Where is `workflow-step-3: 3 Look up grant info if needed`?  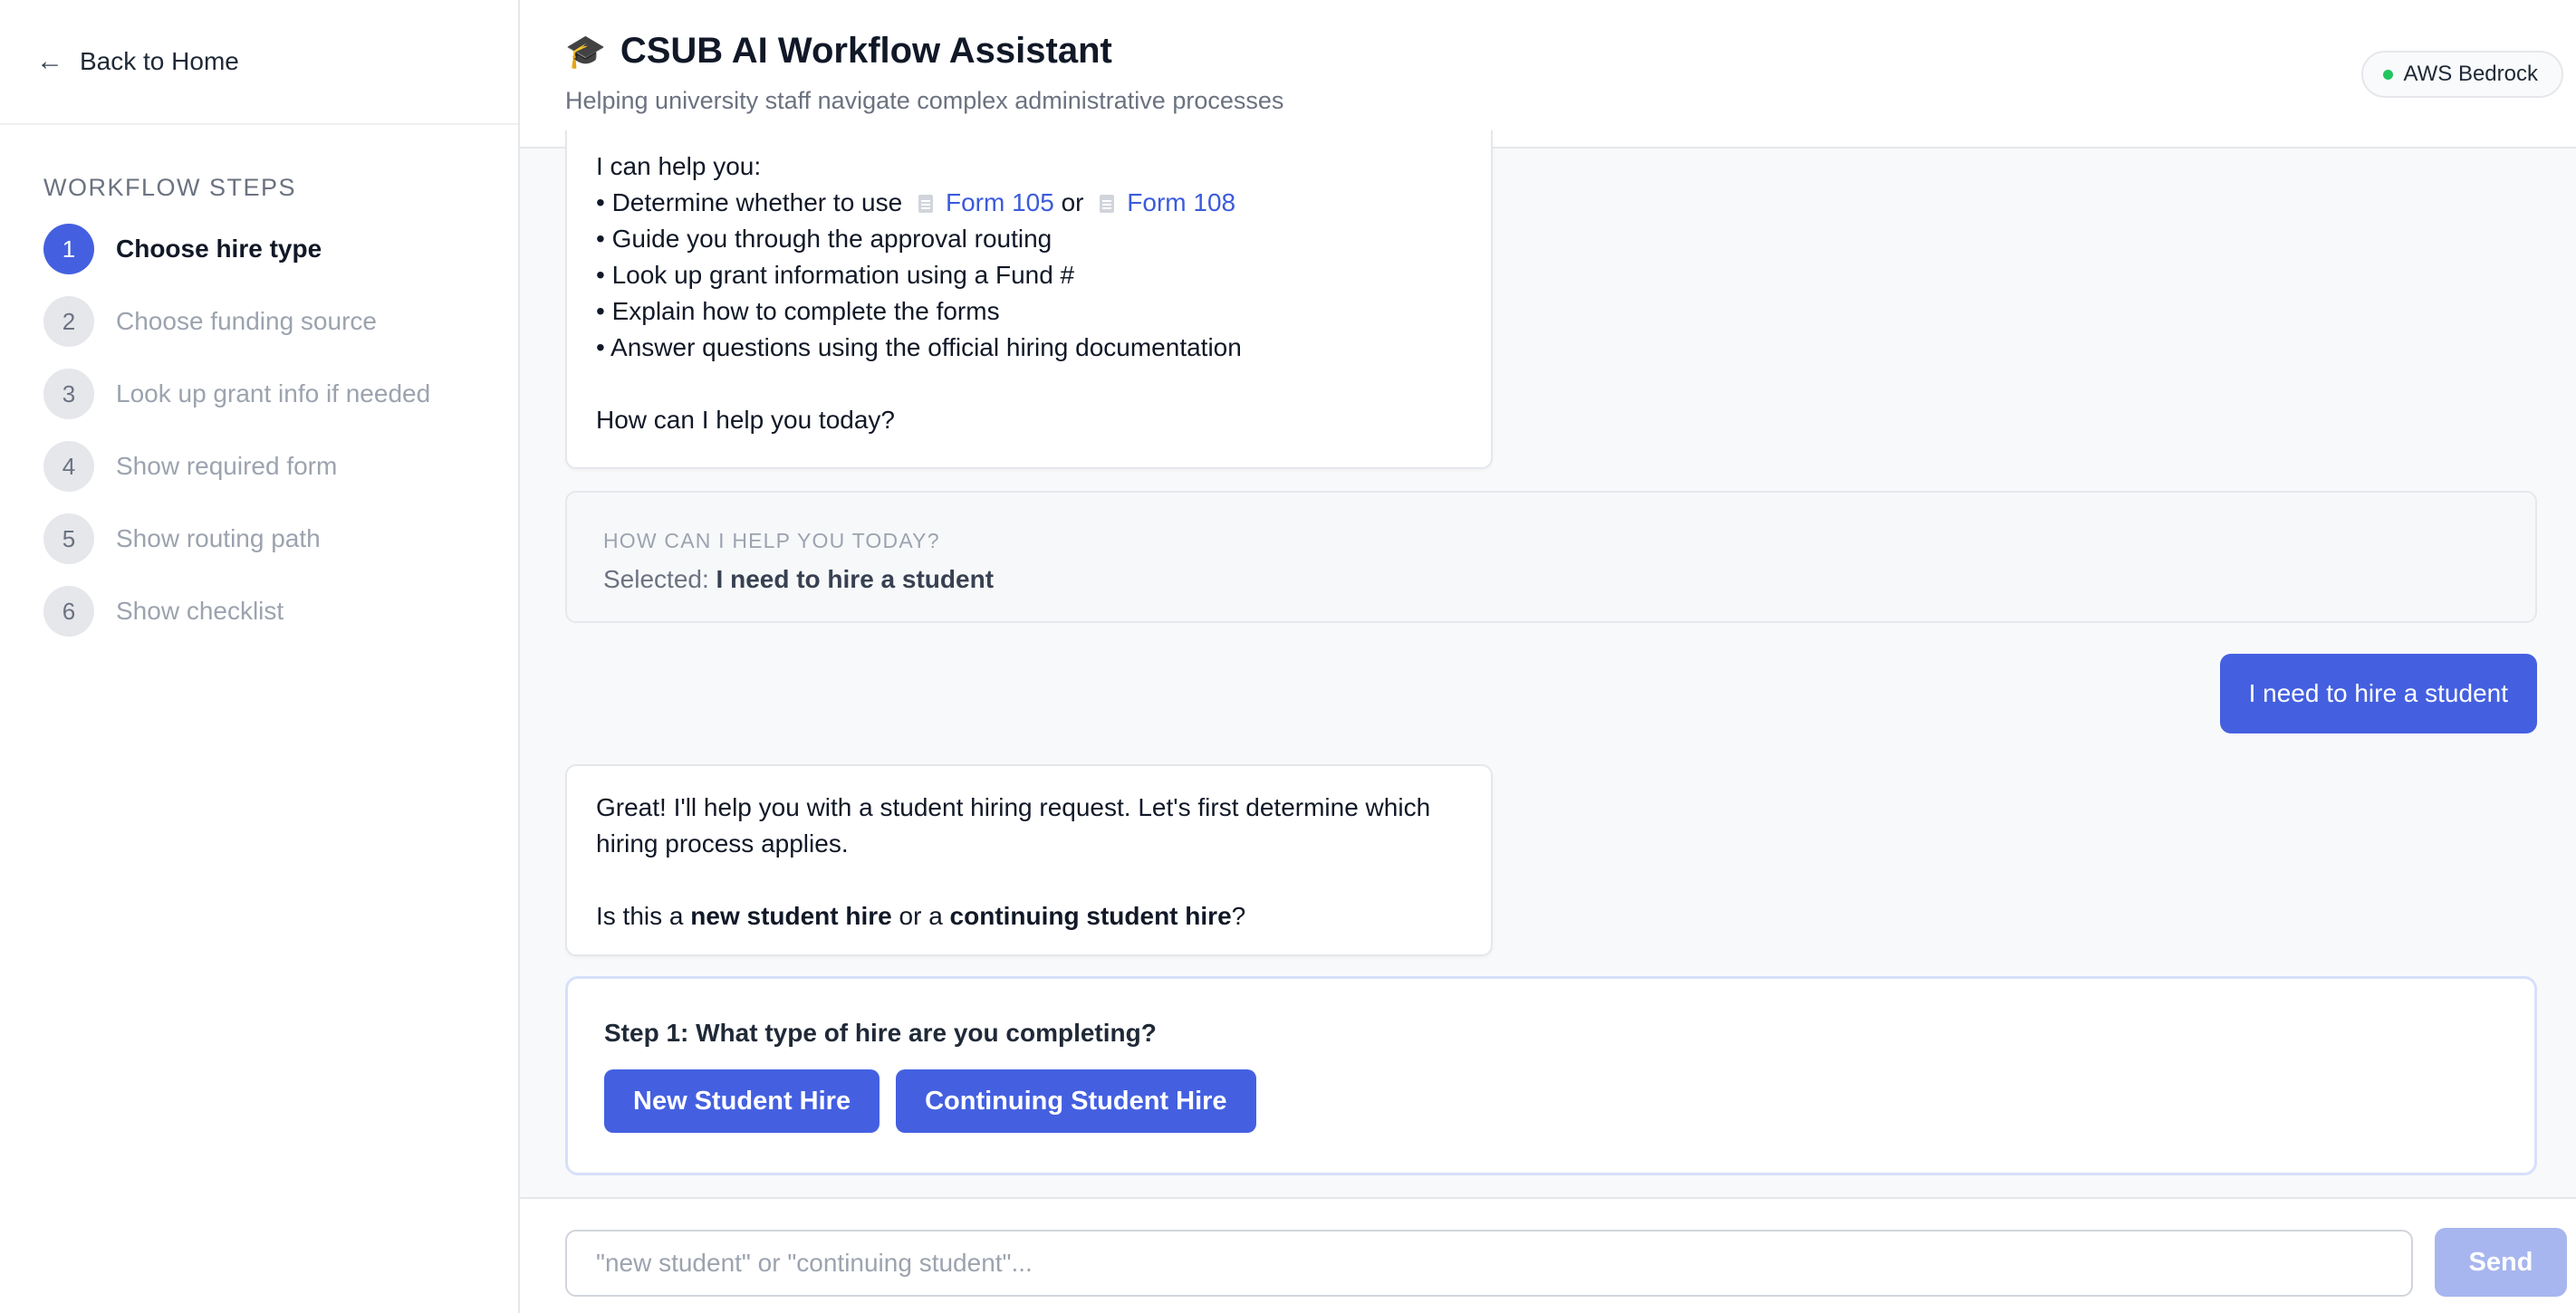
workflow-step-3: 3 Look up grant info if needed is located at coordinates (280, 394).